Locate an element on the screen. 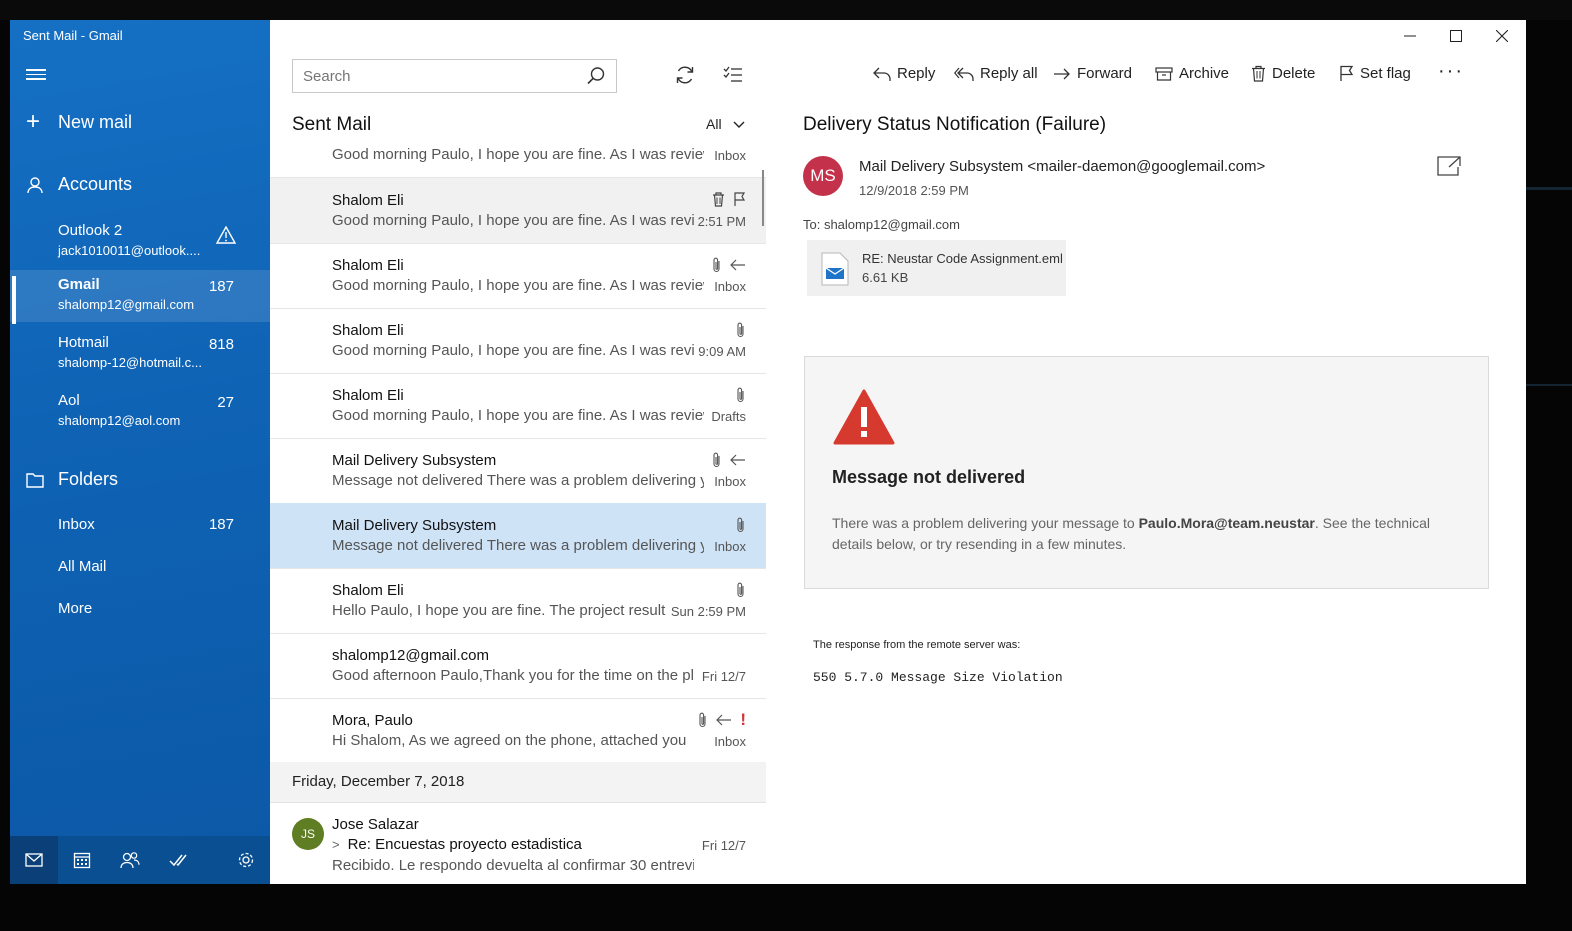  minimize-icon is located at coordinates (1410, 36).